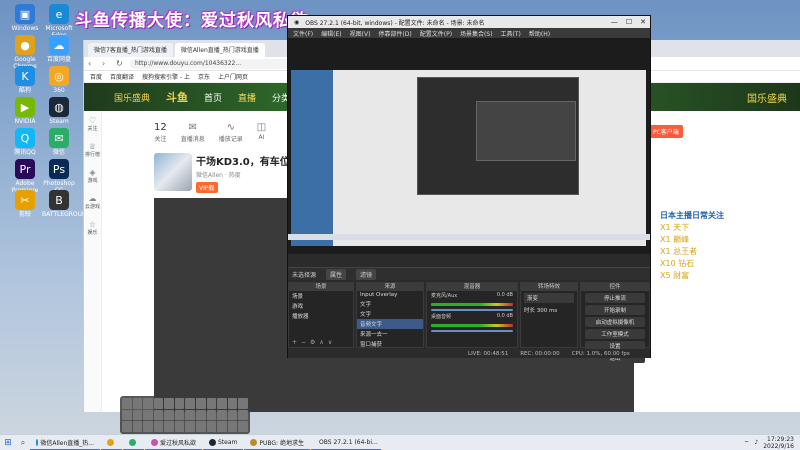 The image size is (800, 450). I want to click on obs-menu-item: 文件(F), so click(303, 33).